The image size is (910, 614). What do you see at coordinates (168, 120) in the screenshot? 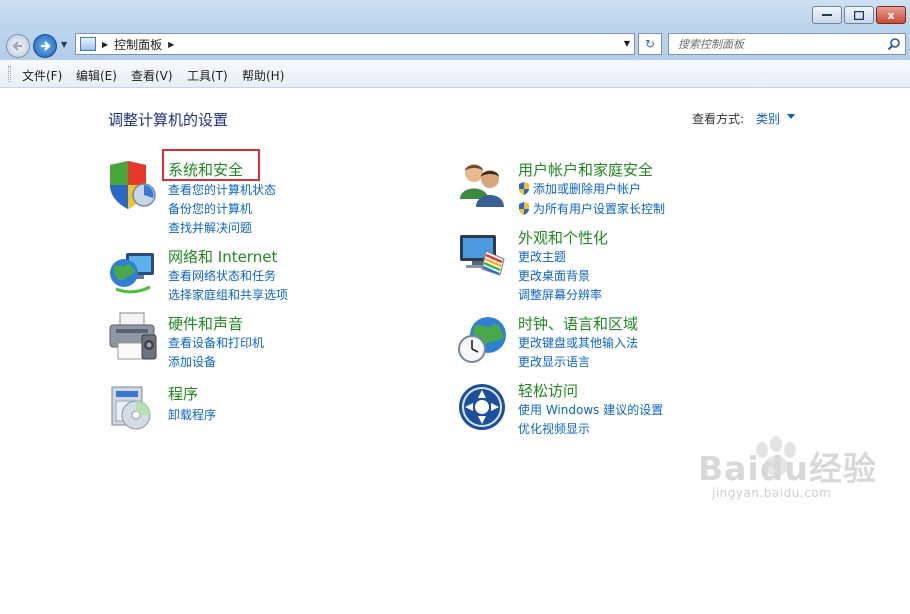
I see `page-title: 调整计算机的设置` at bounding box center [168, 120].